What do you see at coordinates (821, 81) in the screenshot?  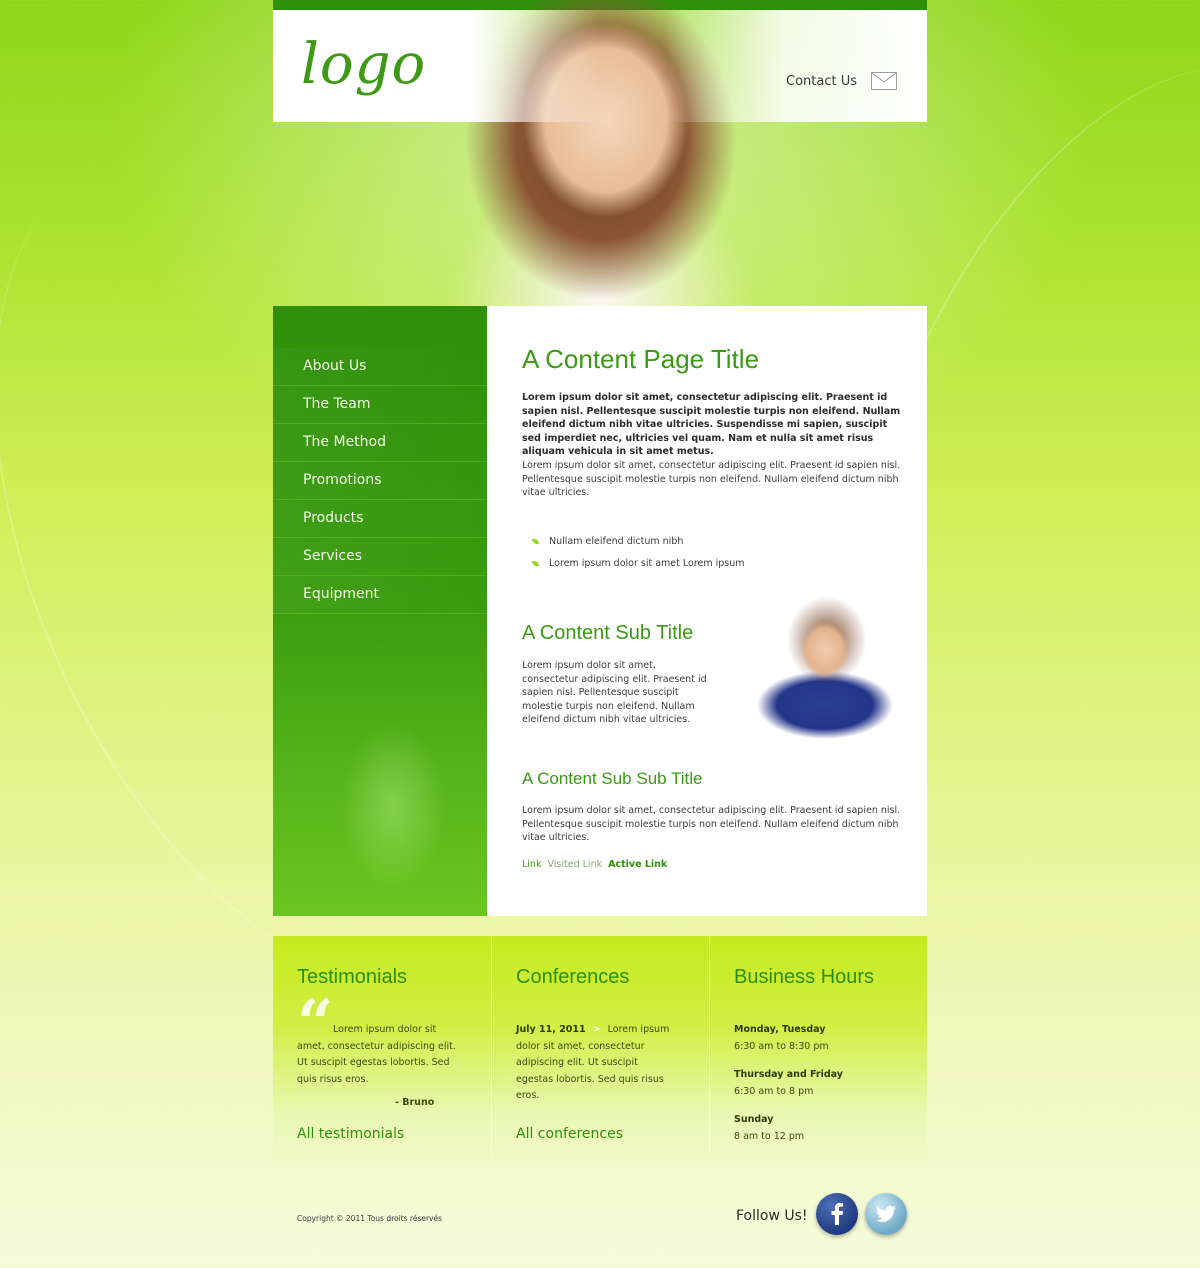 I see `contact-us-label: Contact Us` at bounding box center [821, 81].